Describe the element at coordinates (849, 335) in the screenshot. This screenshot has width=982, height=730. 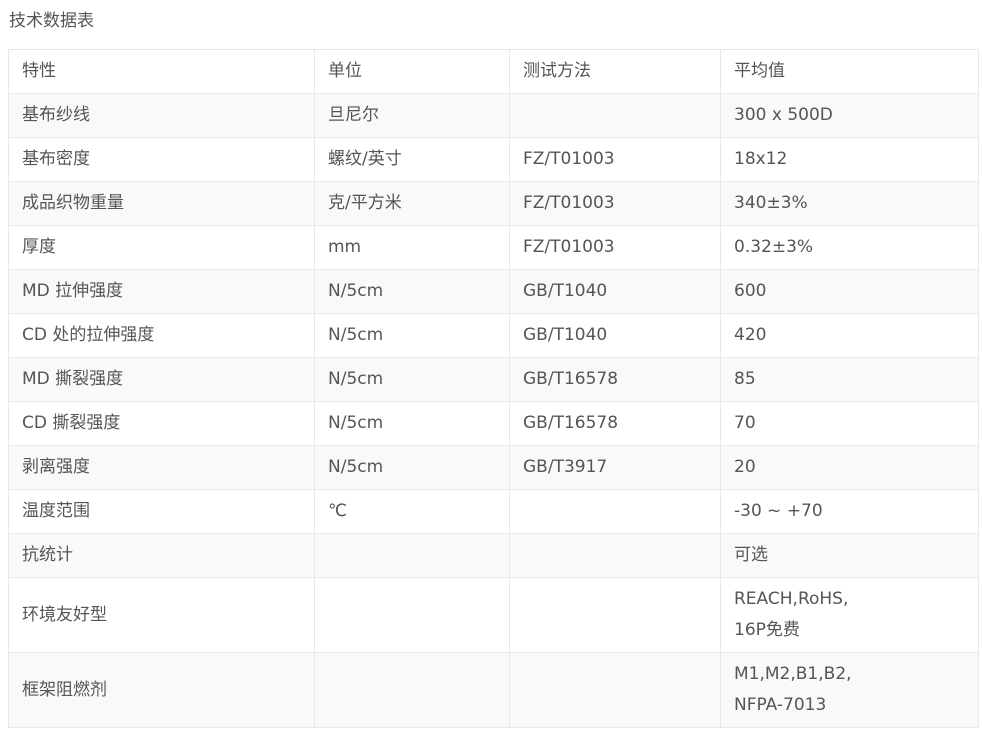
I see `cell-value: 420` at that location.